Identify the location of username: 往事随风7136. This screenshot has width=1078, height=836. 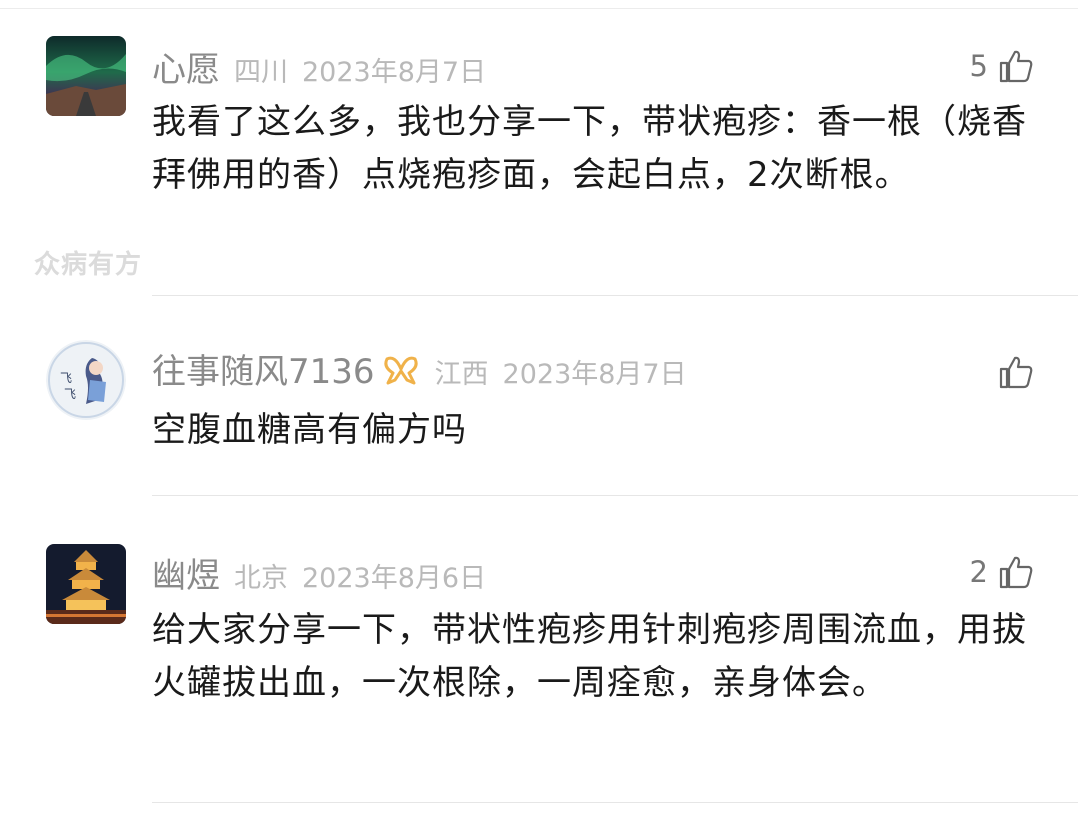
(263, 368).